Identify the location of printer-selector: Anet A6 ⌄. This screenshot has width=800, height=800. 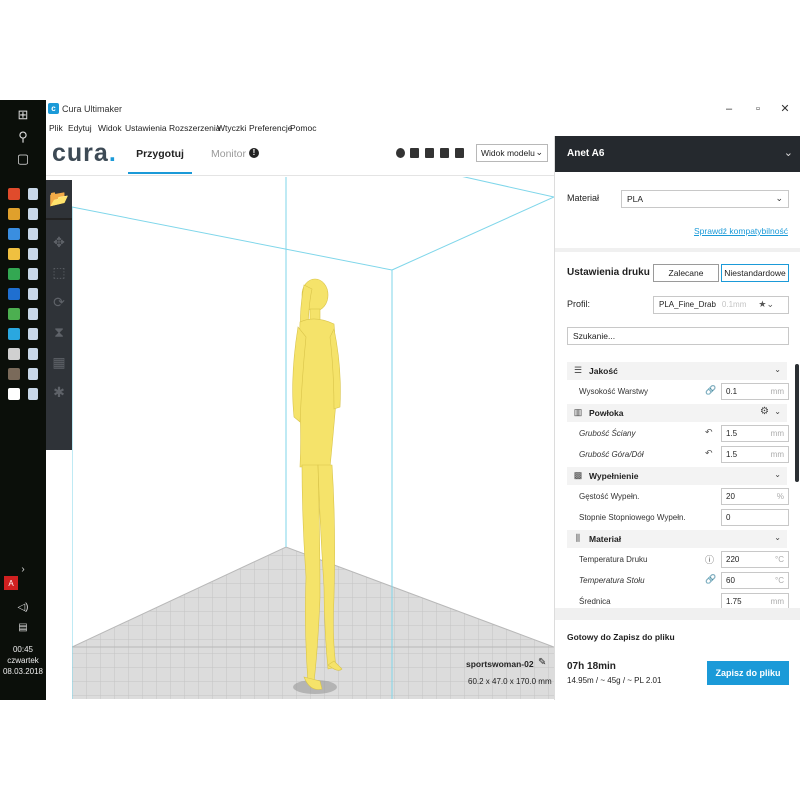
(677, 154).